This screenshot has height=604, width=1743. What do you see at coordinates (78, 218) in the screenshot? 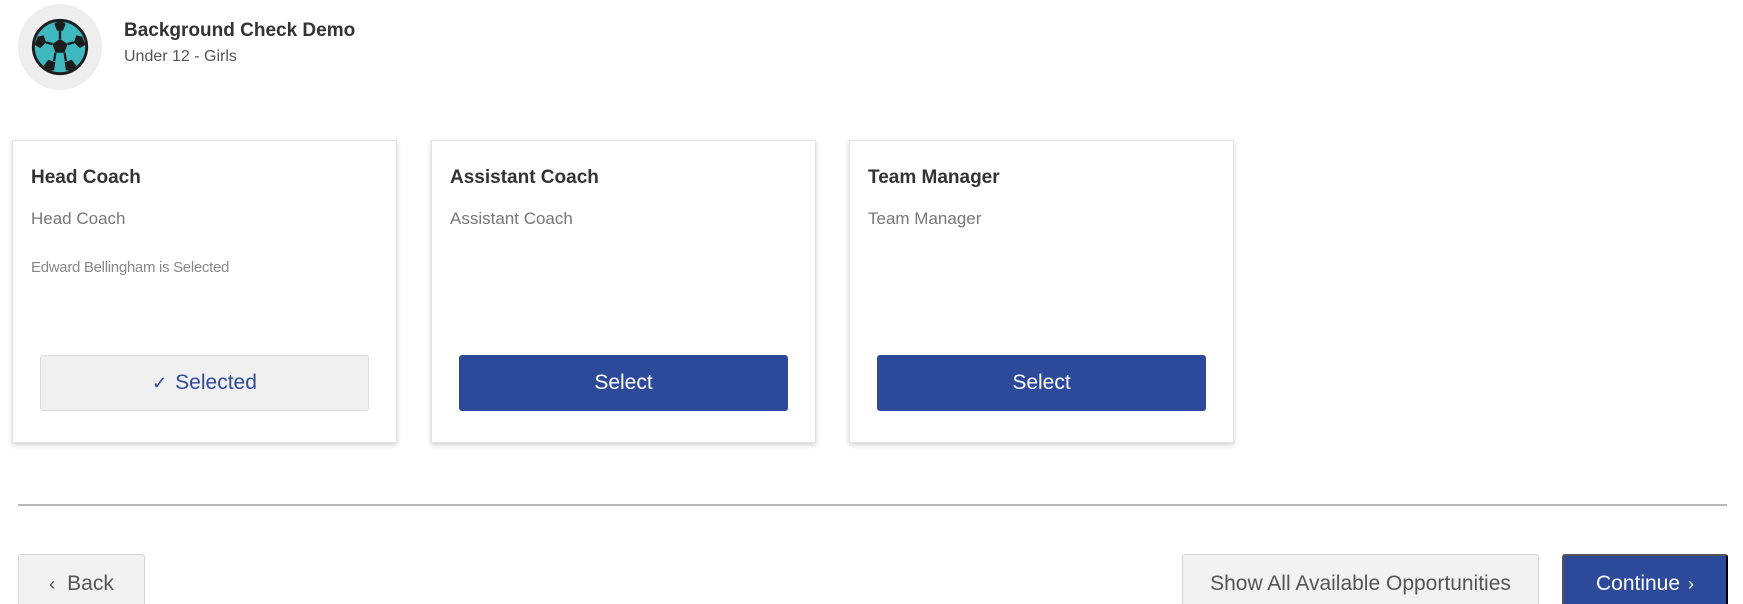
I see `role-subtitle: Head Coach` at bounding box center [78, 218].